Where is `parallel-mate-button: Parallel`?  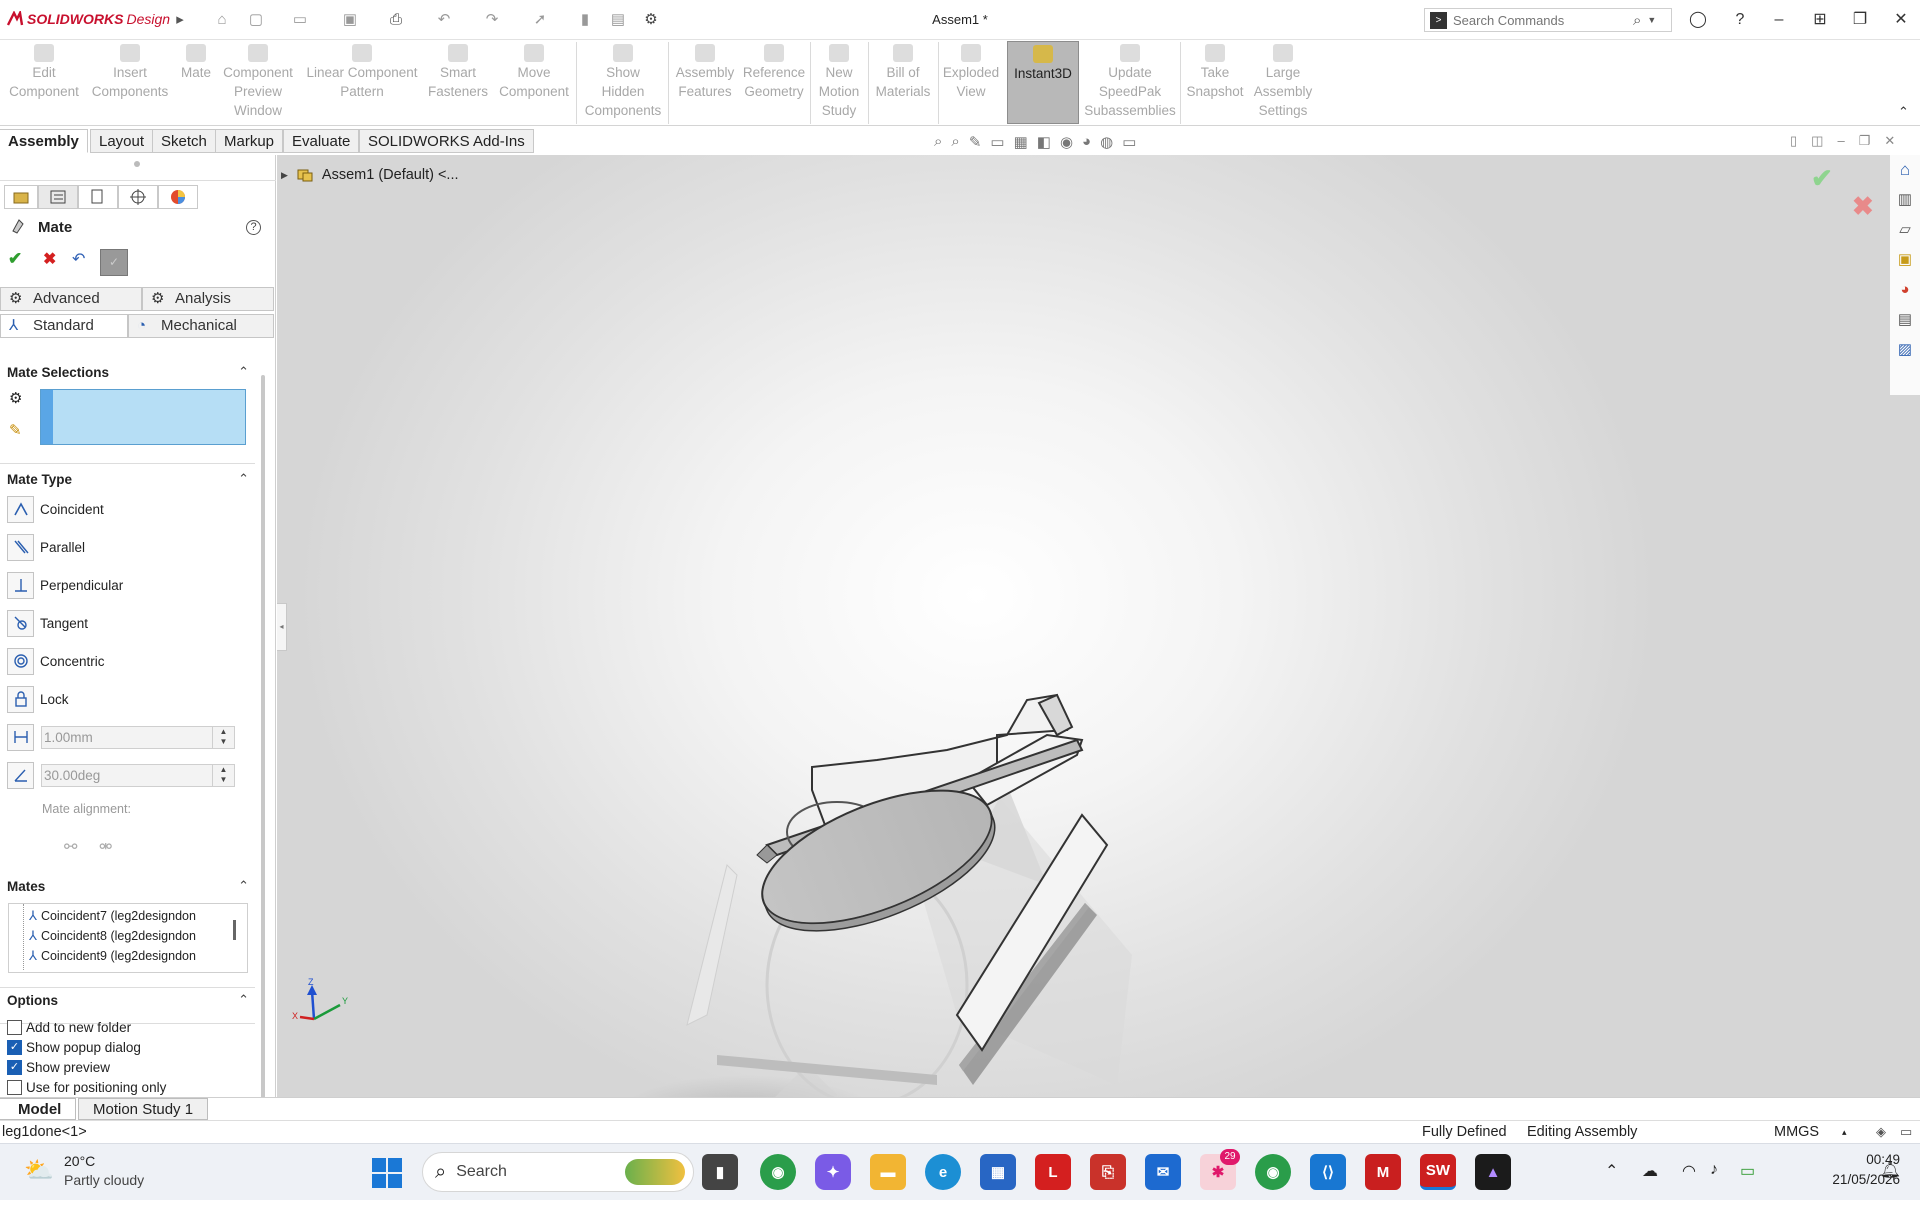
parallel-mate-button: Parallel is located at coordinates (46, 547).